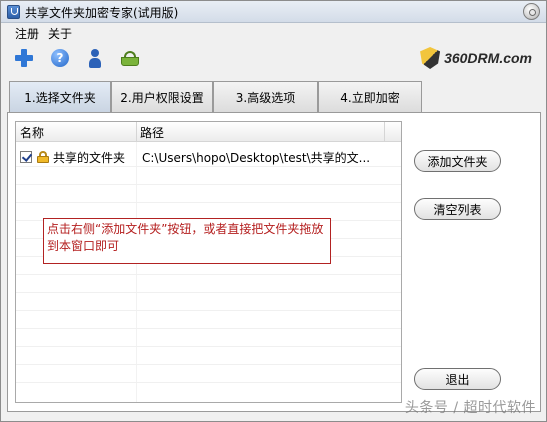 Image resolution: width=547 pixels, height=422 pixels. I want to click on brand-shield-icon, so click(430, 58).